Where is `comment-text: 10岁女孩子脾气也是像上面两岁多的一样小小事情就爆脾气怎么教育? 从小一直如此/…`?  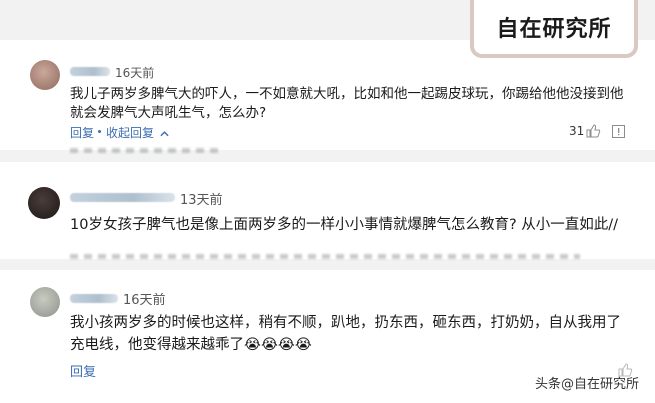
comment-text: 10岁女孩子脾气也是像上面两岁多的一样小小事情就爆脾气怎么教育? 从小一直如此/… is located at coordinates (344, 225).